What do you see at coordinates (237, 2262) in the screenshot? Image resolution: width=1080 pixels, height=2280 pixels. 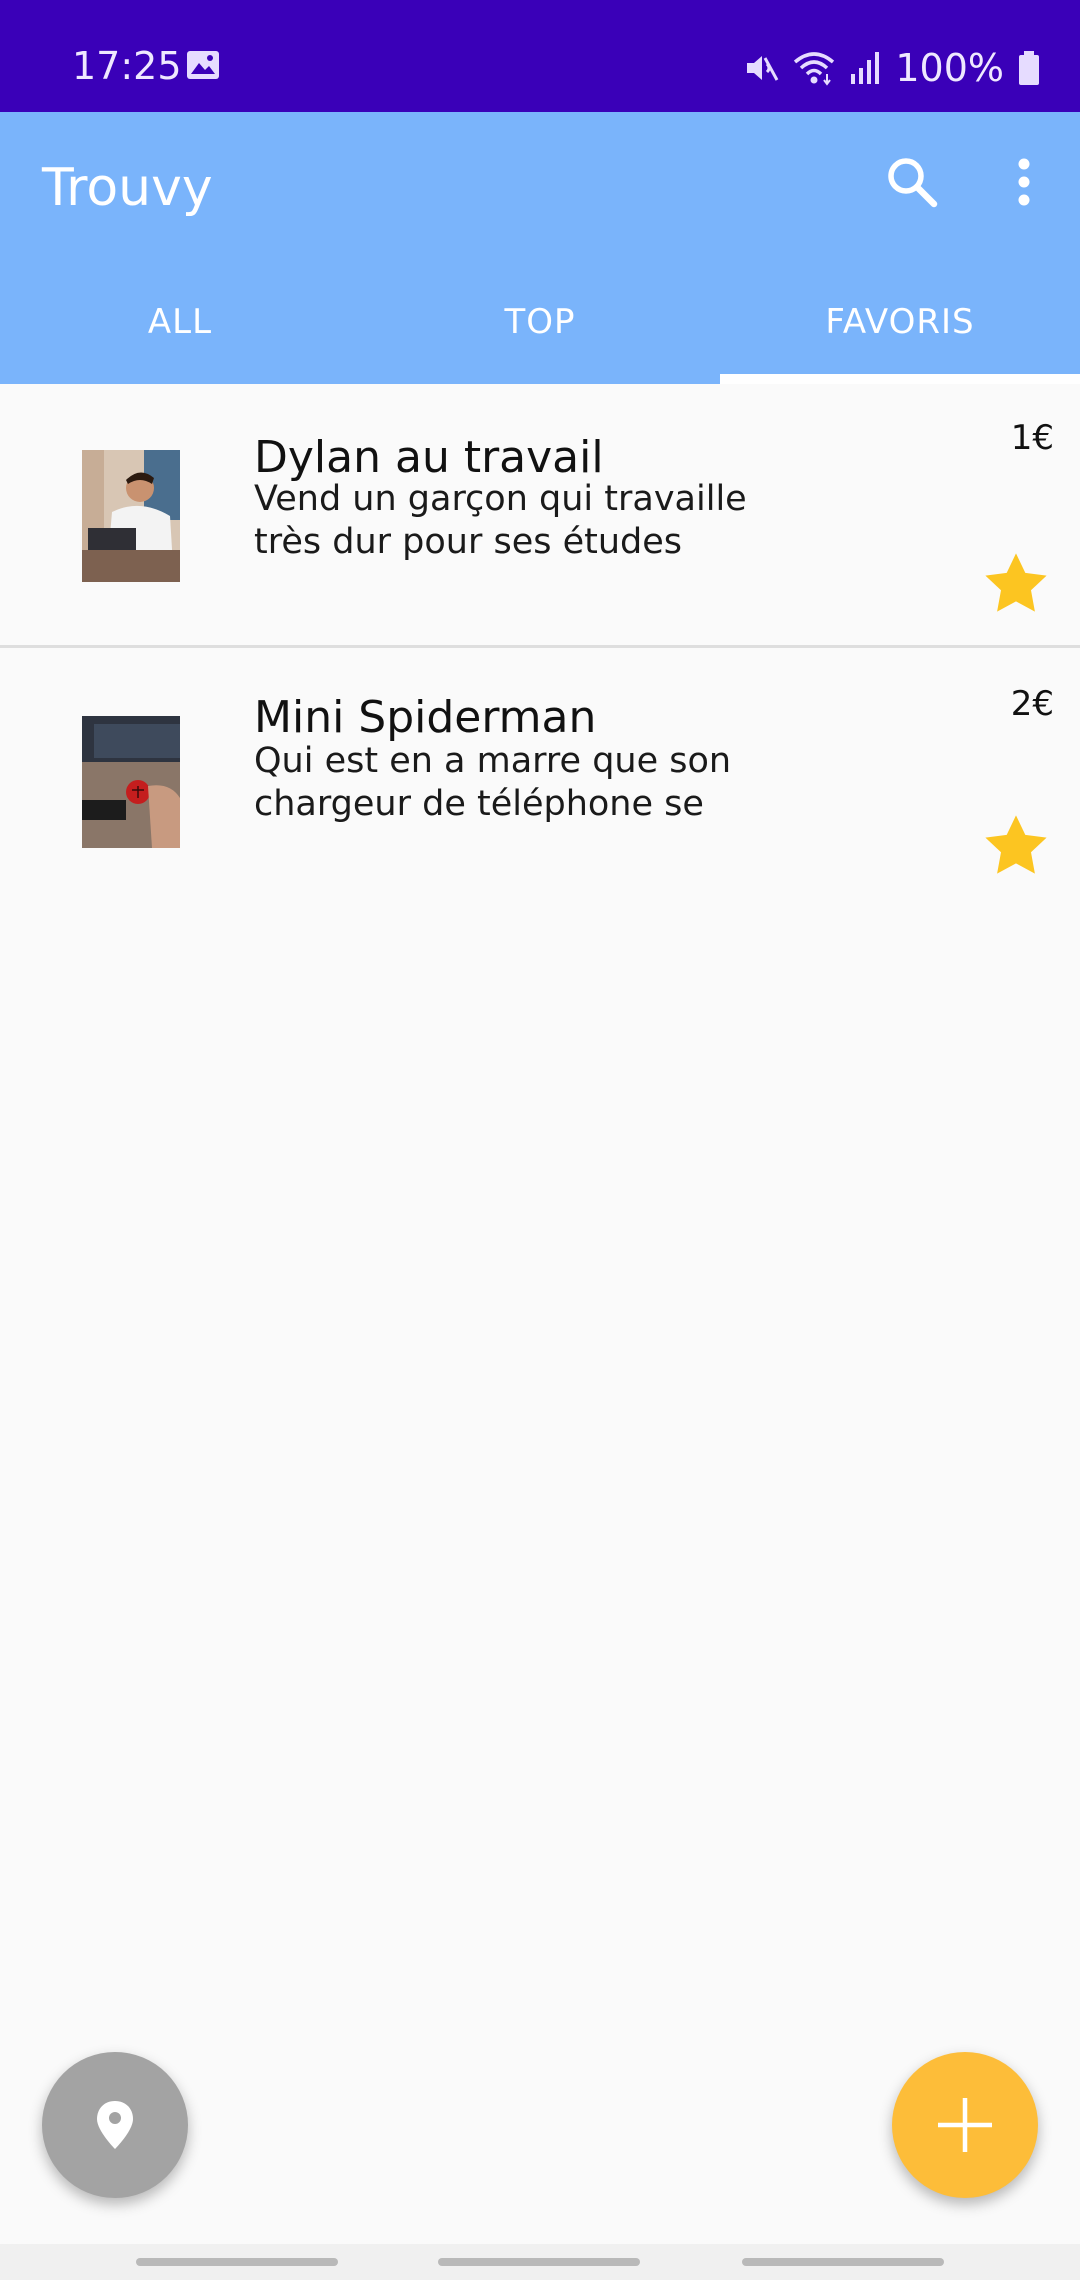 I see `nav-recents-button` at bounding box center [237, 2262].